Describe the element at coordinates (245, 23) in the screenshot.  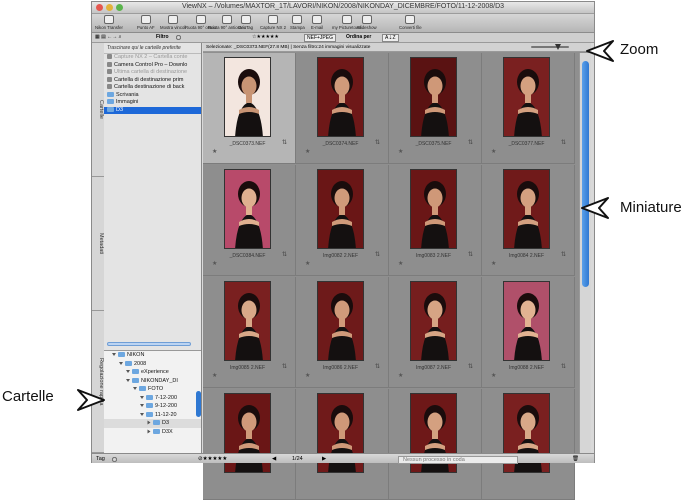
I see `toolbar-button-5: GeoTag` at that location.